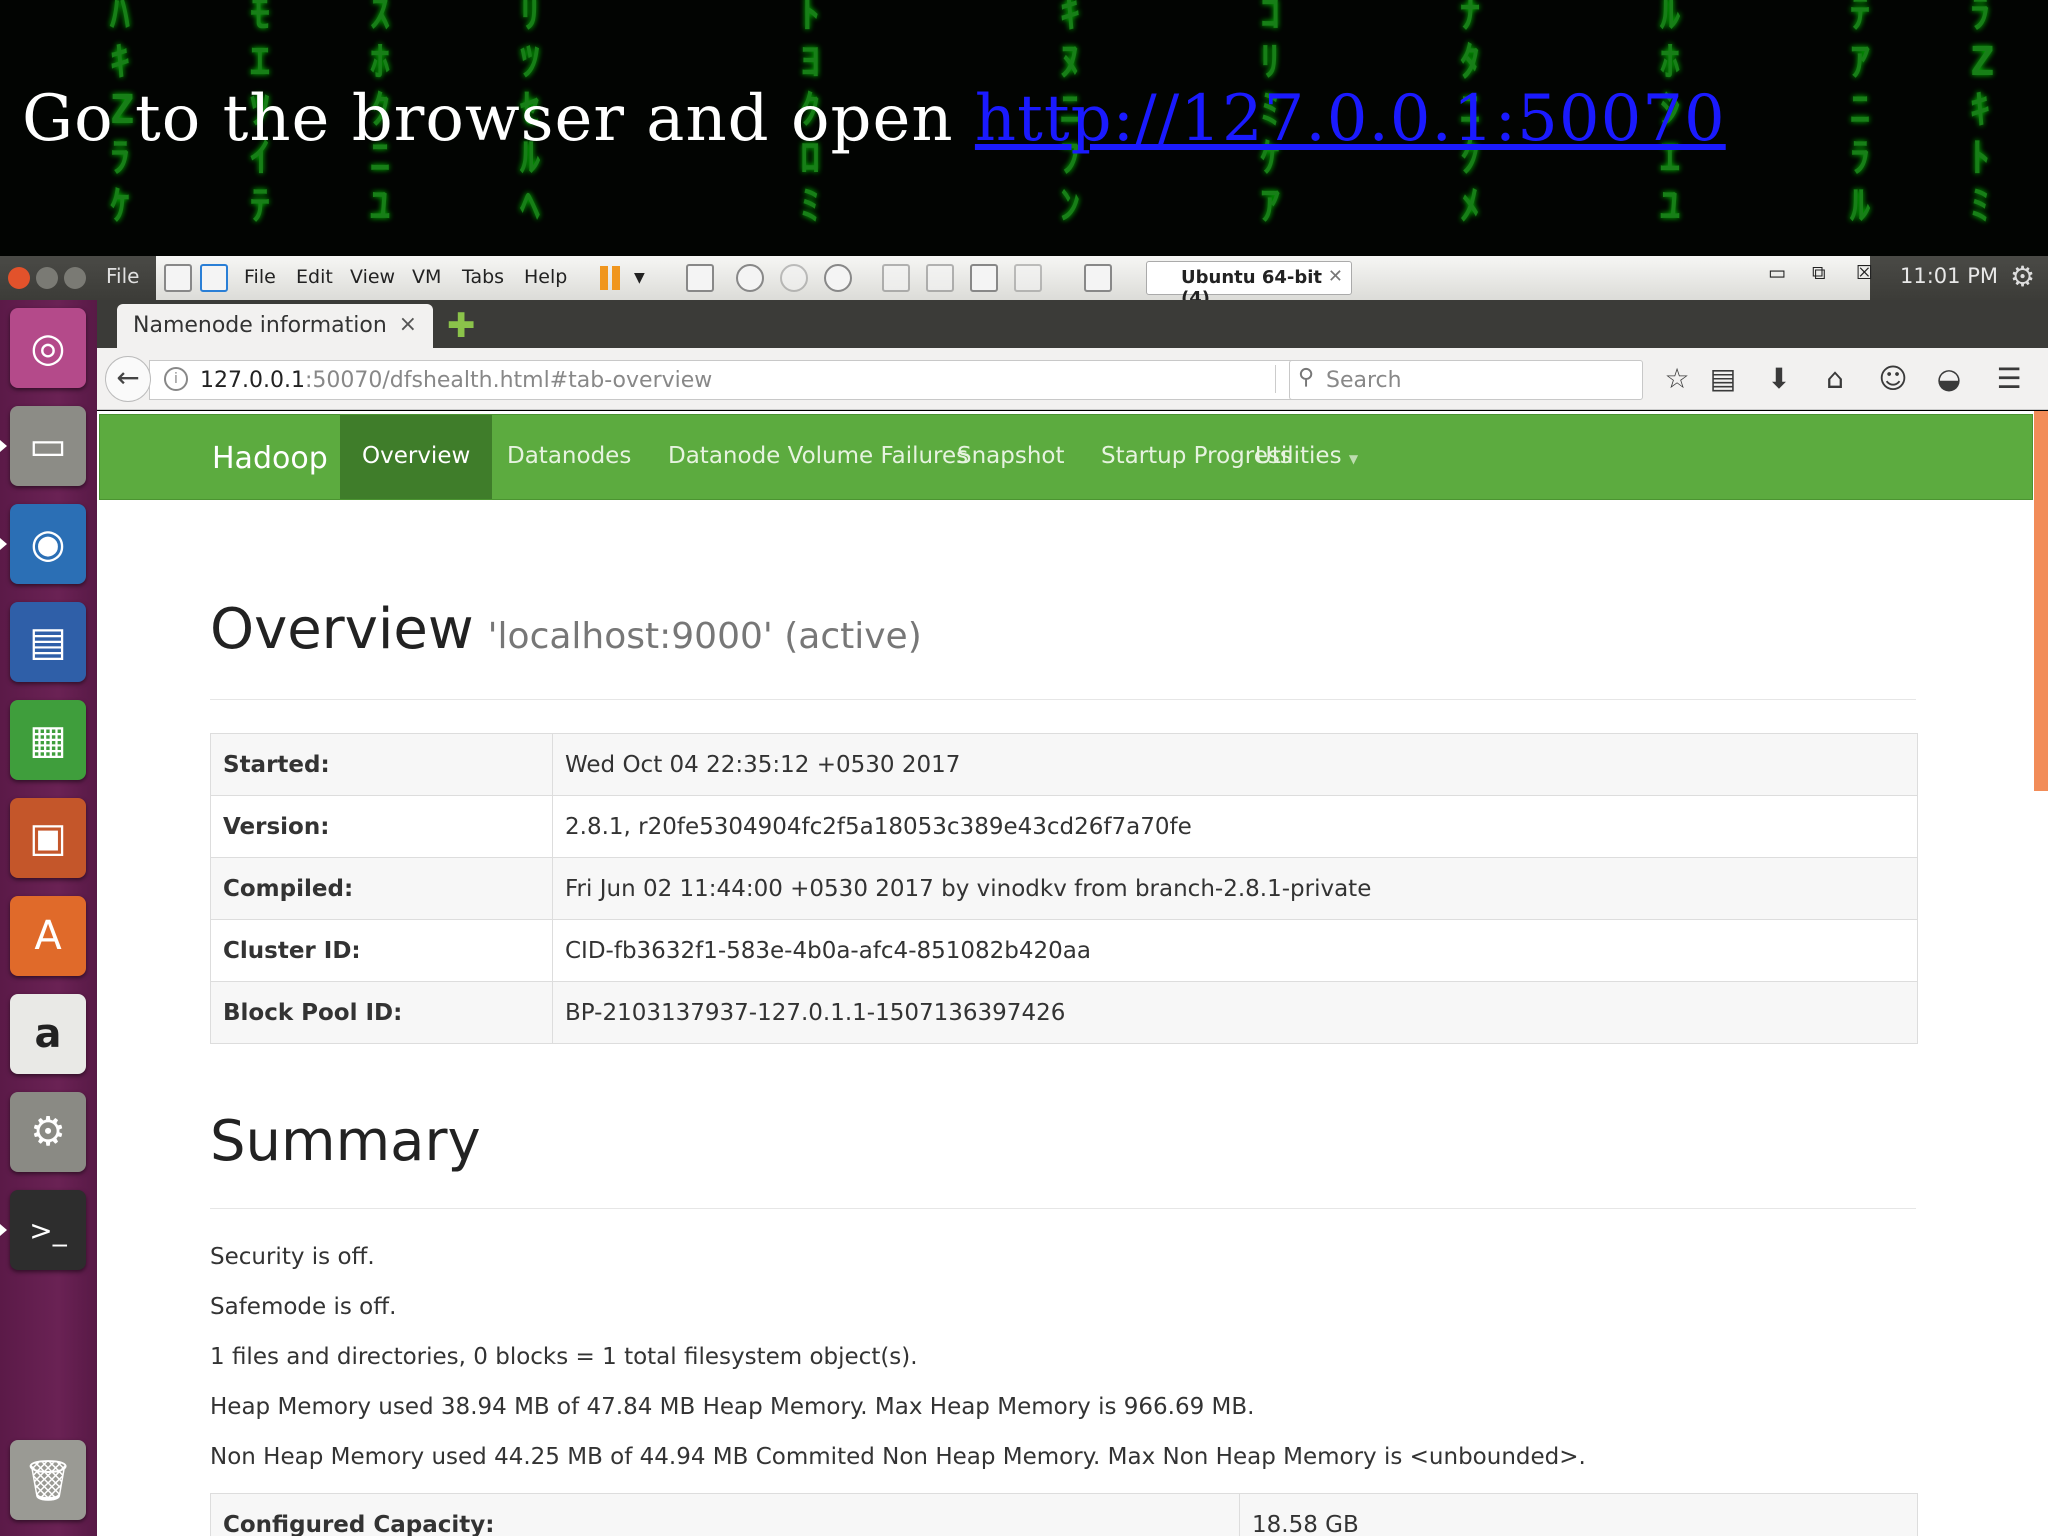 The image size is (2048, 1536). I want to click on browser-tab-title: Namenode information, so click(260, 325).